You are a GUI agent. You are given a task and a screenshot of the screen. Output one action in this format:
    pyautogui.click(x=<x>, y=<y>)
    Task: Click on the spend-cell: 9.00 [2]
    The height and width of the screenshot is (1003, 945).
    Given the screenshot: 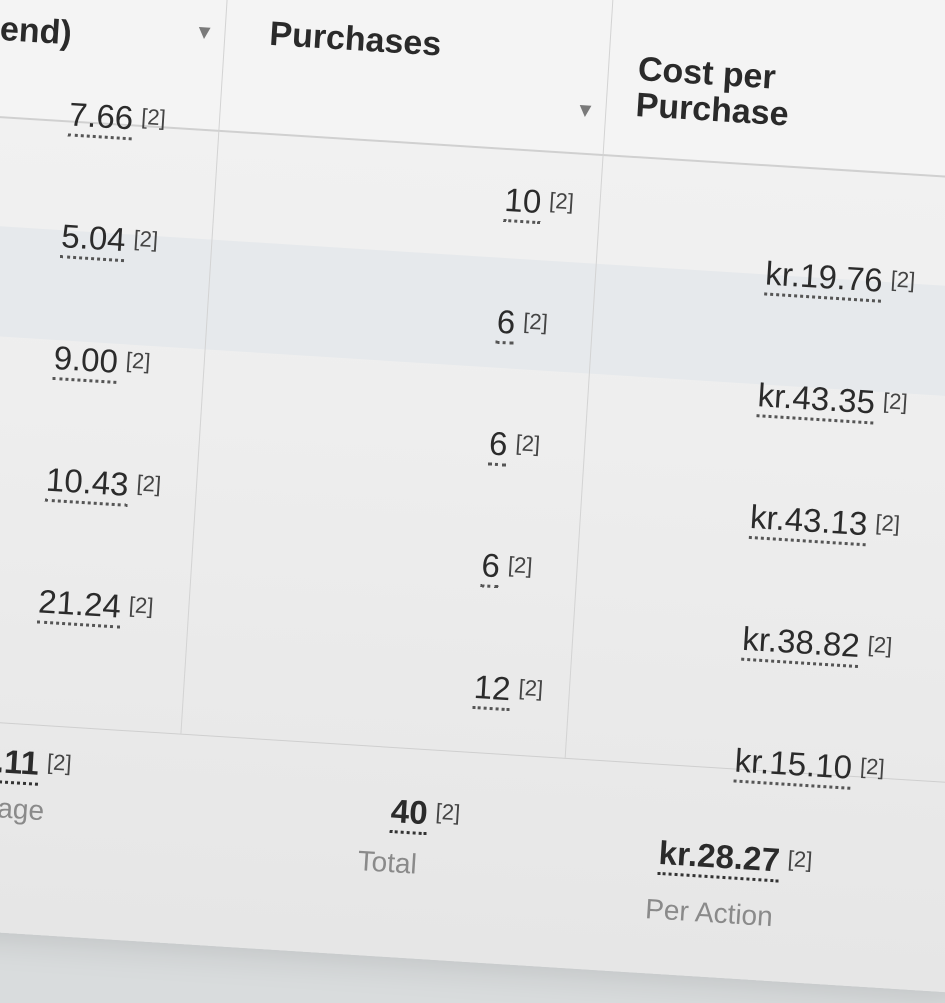 What is the action you would take?
    pyautogui.click(x=102, y=361)
    